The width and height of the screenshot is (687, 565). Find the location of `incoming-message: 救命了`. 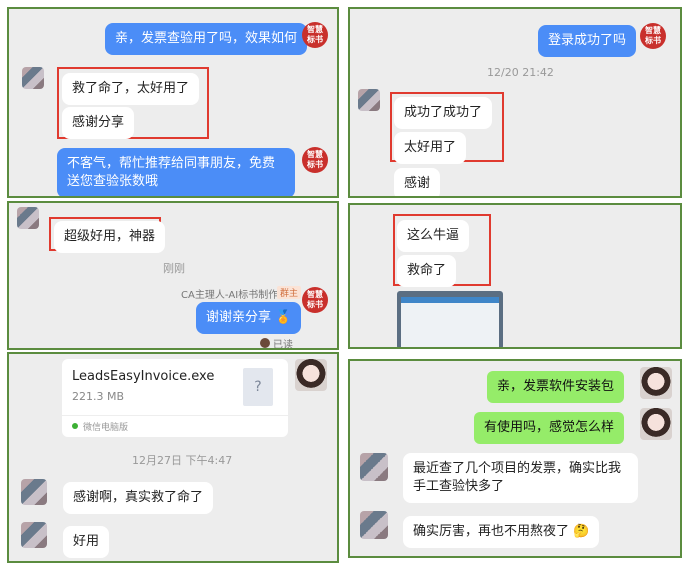

incoming-message: 救命了 is located at coordinates (427, 271).